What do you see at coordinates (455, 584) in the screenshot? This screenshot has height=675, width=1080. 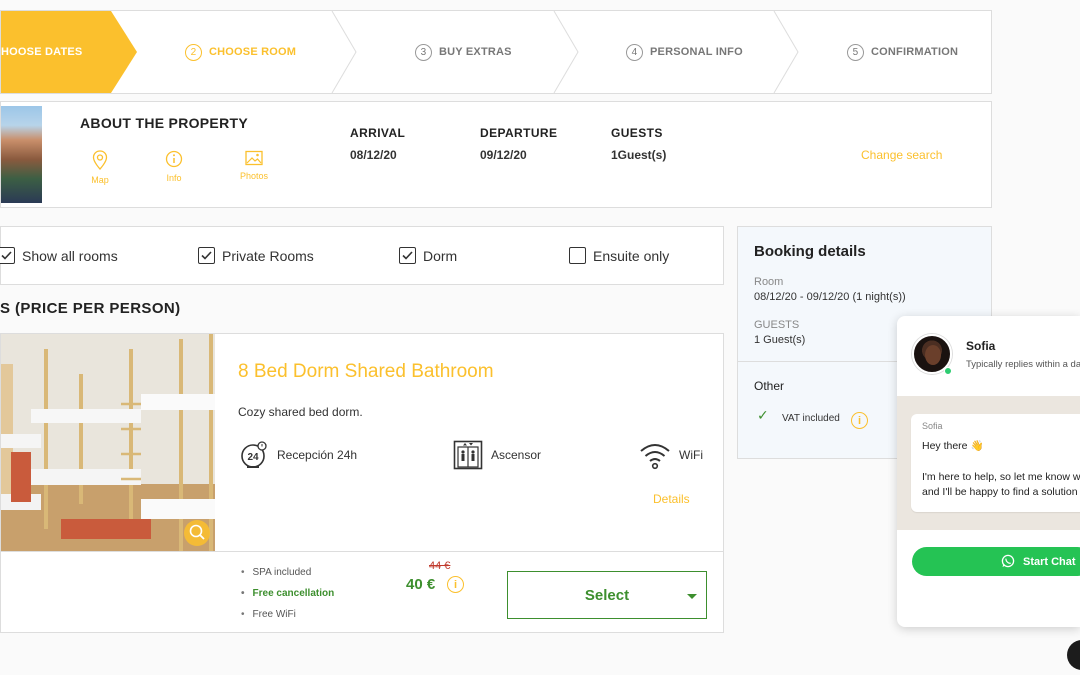 I see `price-info-icon: i` at bounding box center [455, 584].